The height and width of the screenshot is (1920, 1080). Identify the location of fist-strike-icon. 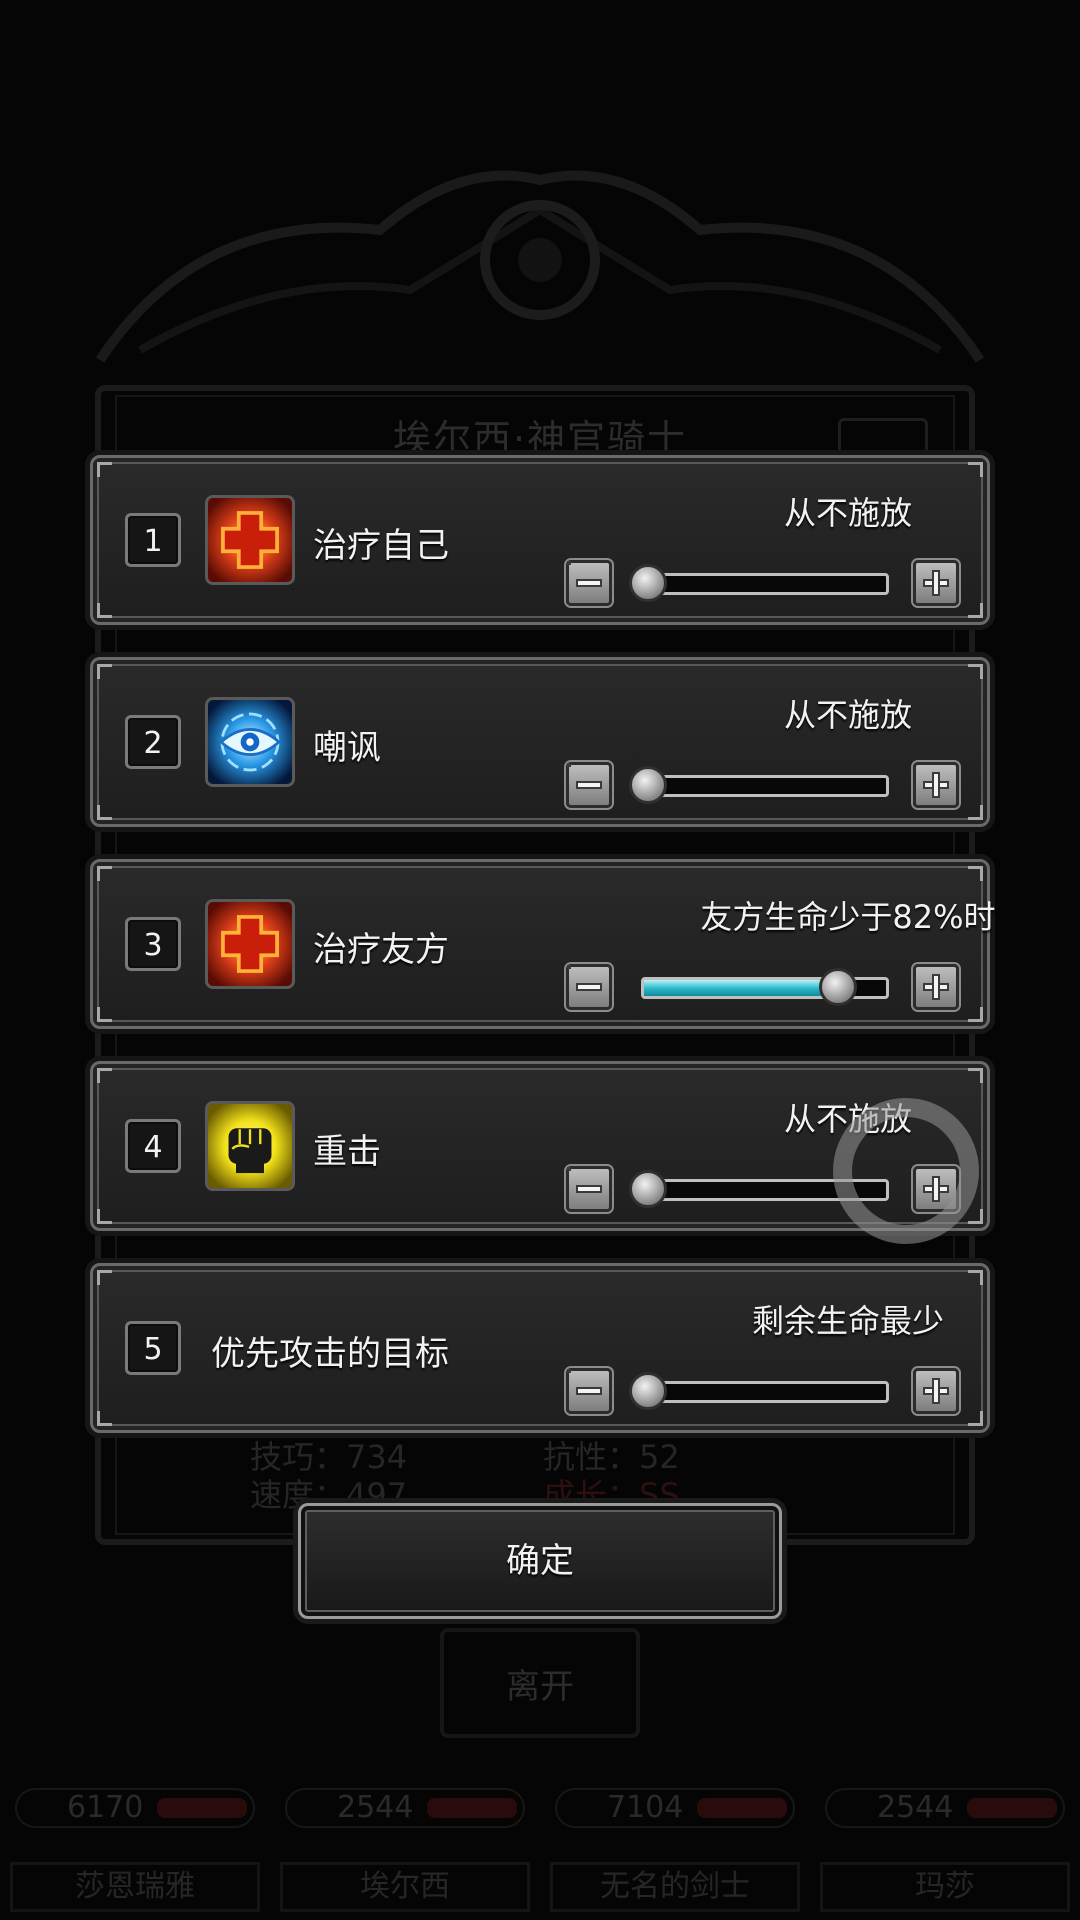
(250, 1146).